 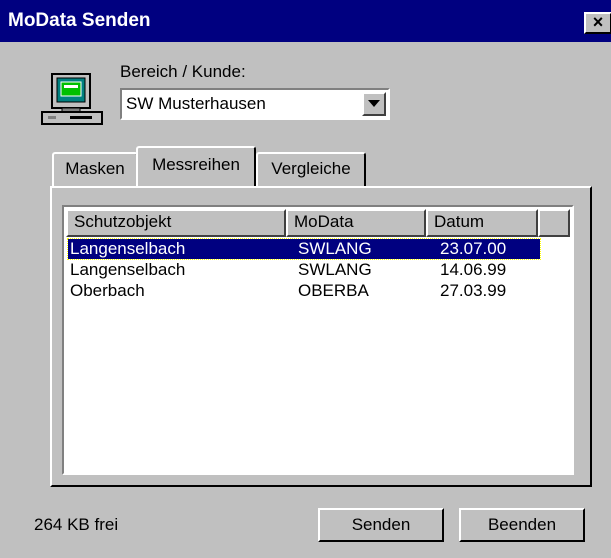 What do you see at coordinates (473, 248) in the screenshot?
I see `cell-datum: 23.07.00` at bounding box center [473, 248].